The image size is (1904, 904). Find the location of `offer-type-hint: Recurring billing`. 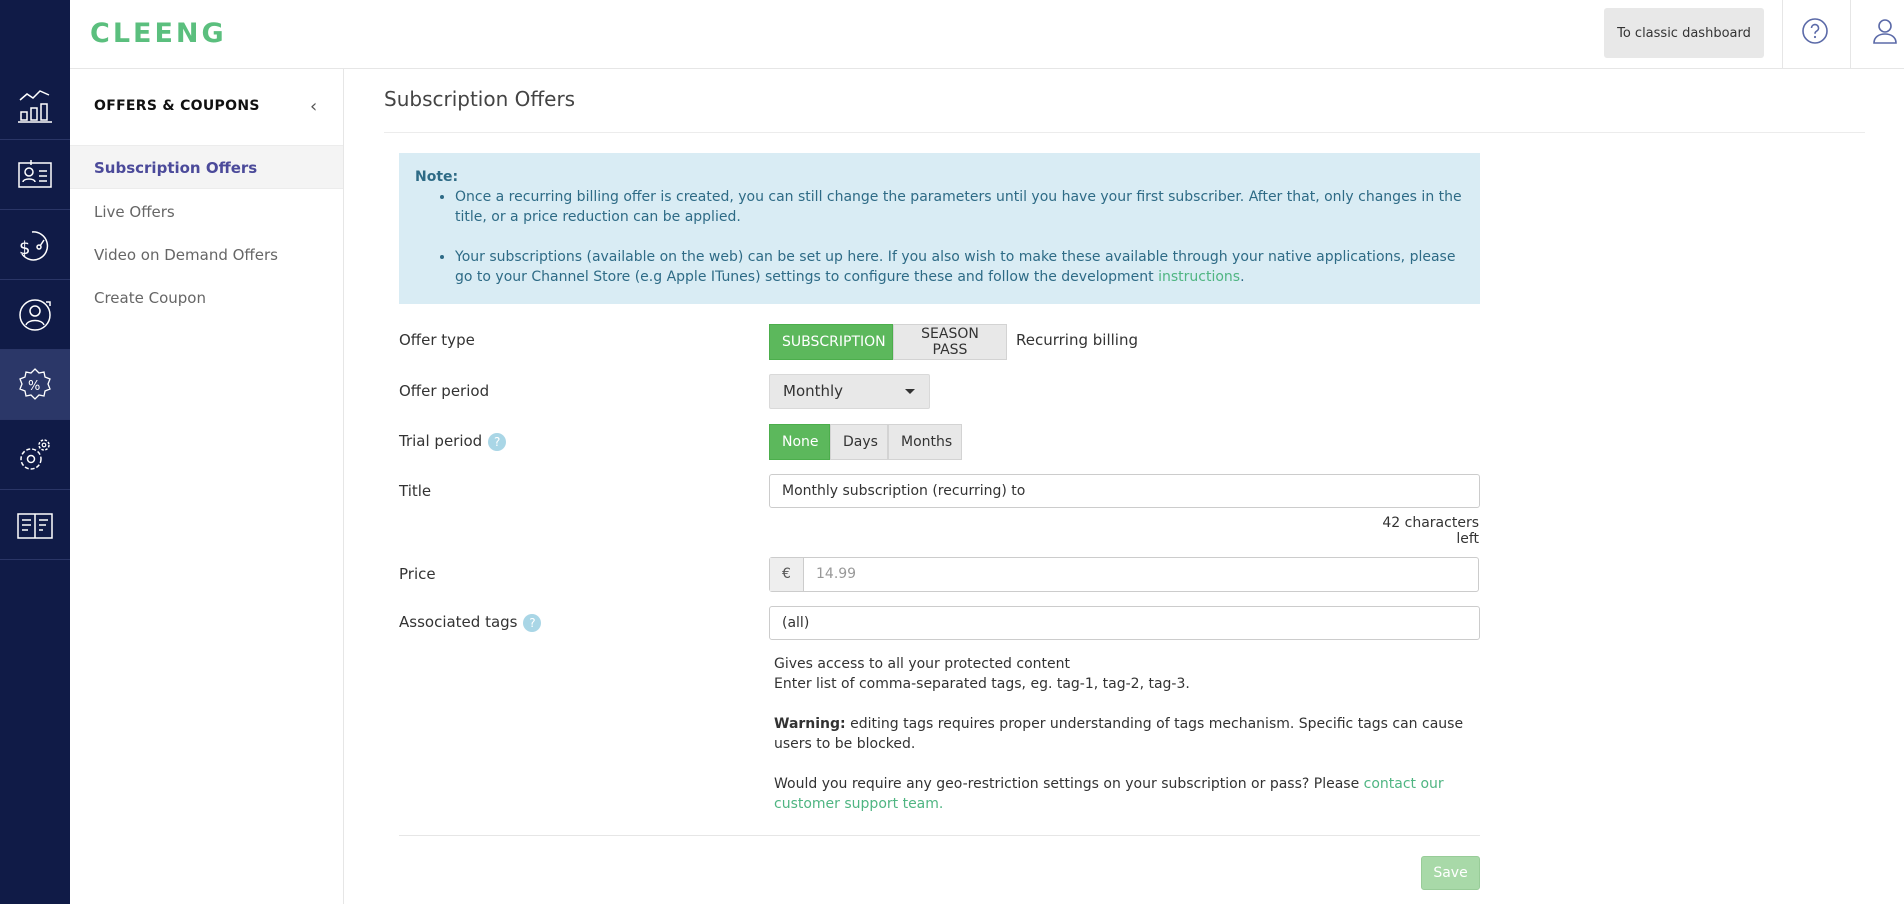

offer-type-hint: Recurring billing is located at coordinates (1077, 340).